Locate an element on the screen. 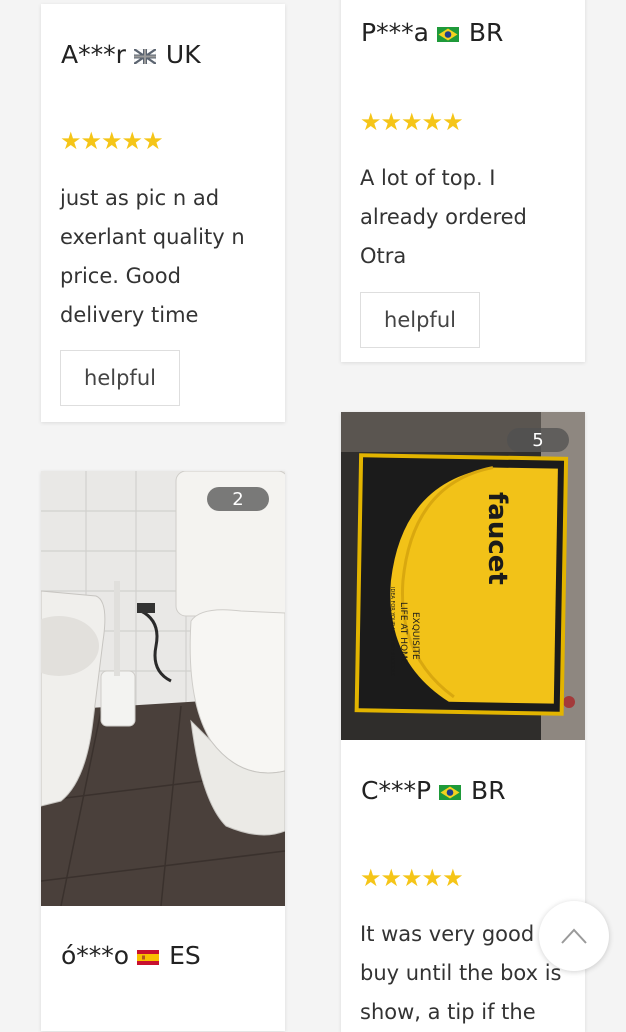  box-text-line: LIFE AT HOME is located at coordinates (403, 633).